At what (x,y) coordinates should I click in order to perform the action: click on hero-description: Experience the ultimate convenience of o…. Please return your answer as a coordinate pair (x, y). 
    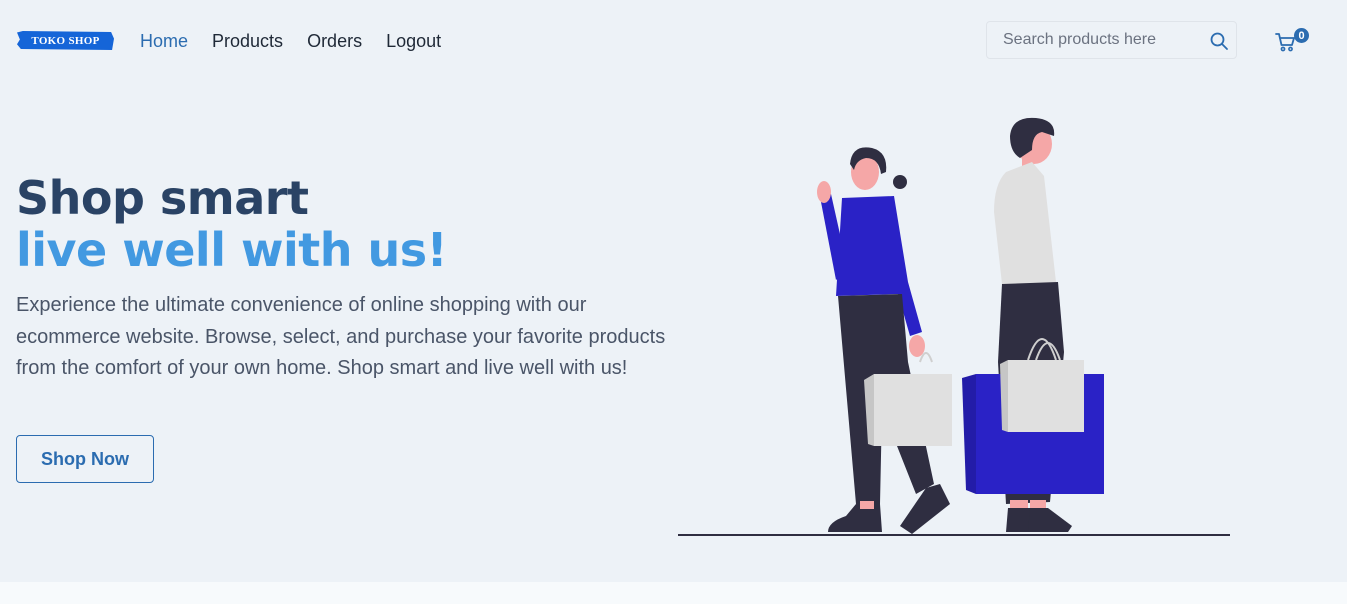
    Looking at the image, I should click on (341, 336).